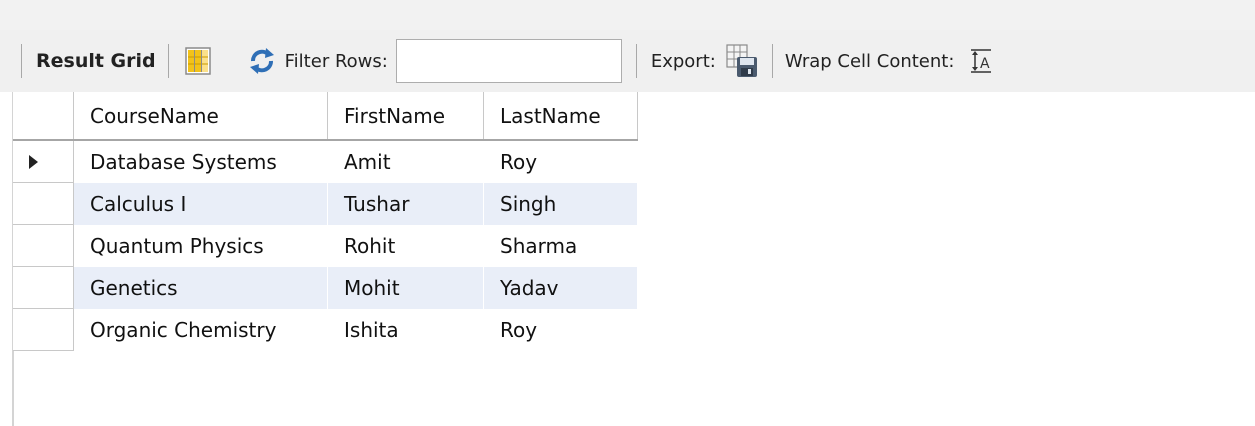 The height and width of the screenshot is (426, 1255). What do you see at coordinates (154, 115) in the screenshot?
I see `column-header-label: CourseName` at bounding box center [154, 115].